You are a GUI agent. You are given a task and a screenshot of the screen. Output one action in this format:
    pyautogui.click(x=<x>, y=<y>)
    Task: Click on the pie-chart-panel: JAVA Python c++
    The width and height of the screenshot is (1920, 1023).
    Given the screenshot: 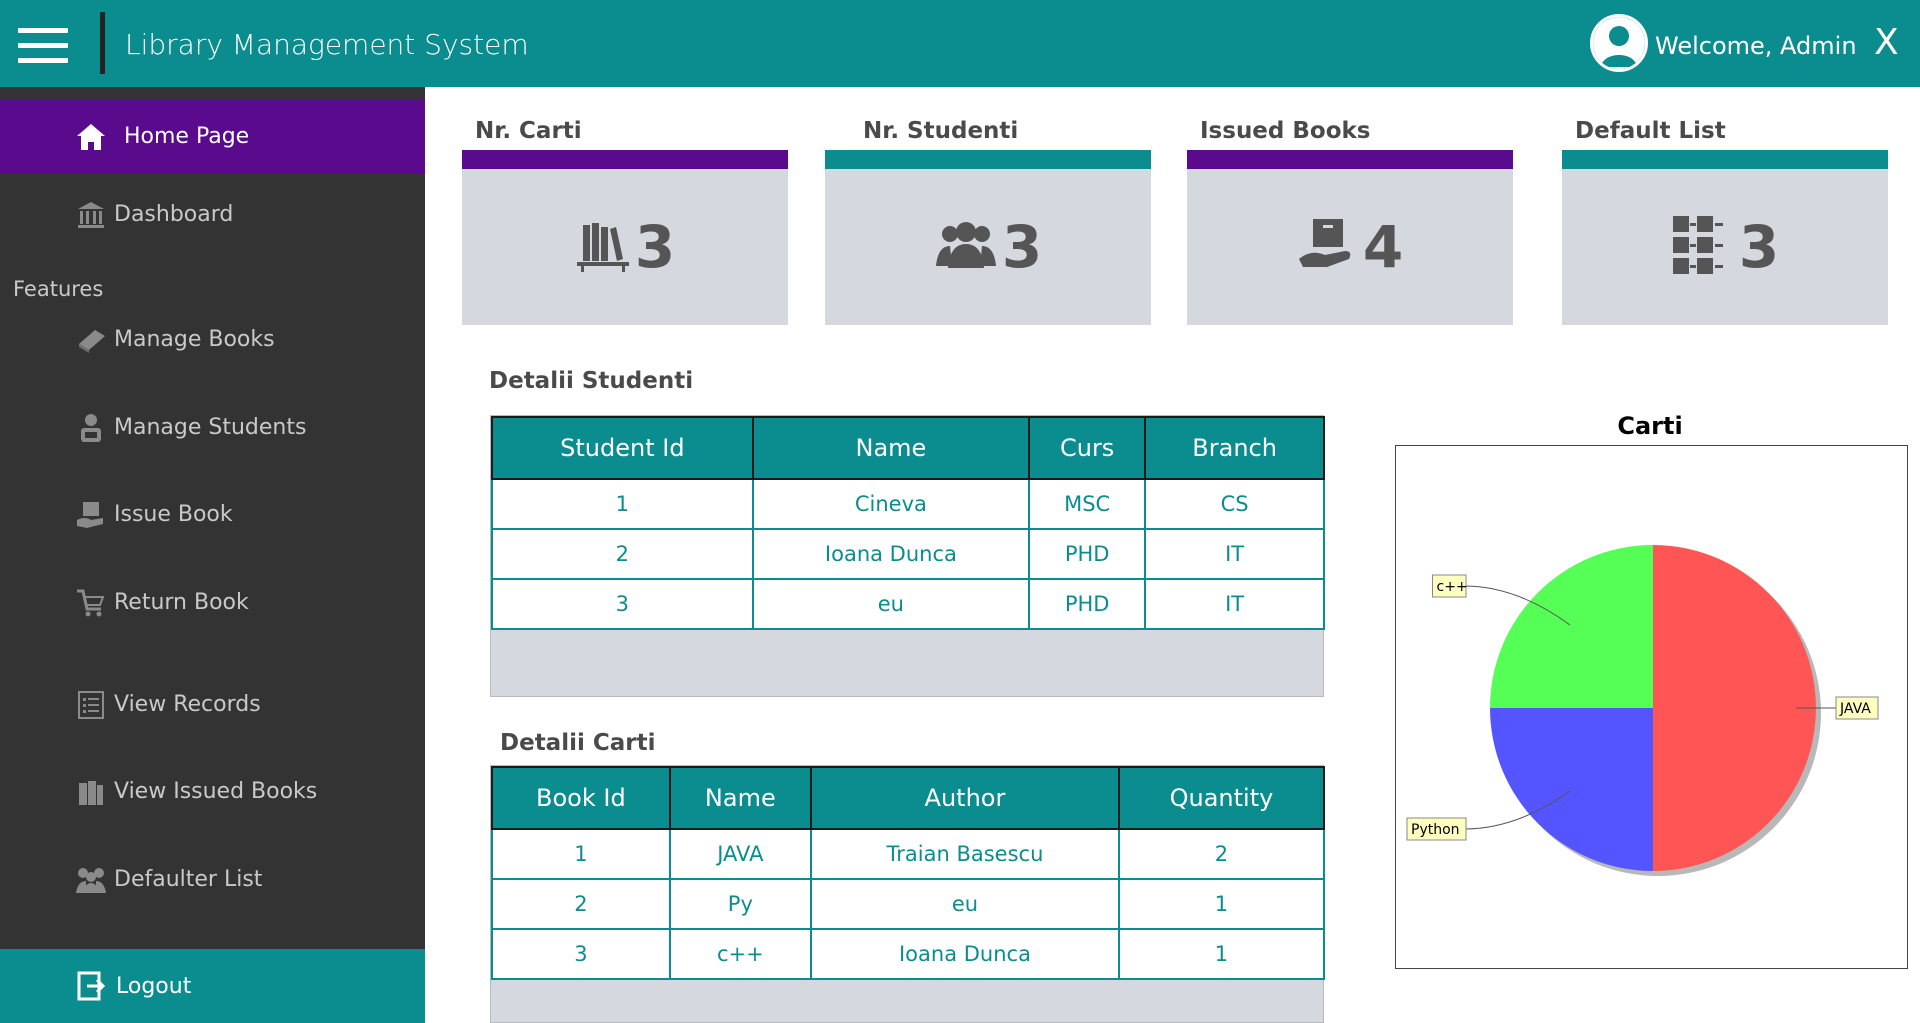 What is the action you would take?
    pyautogui.click(x=1651, y=707)
    